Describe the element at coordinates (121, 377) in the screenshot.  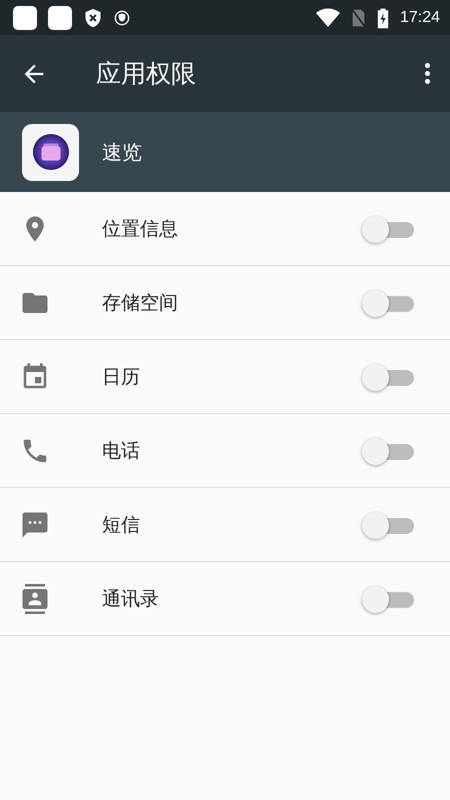
I see `permission-label: 日历` at that location.